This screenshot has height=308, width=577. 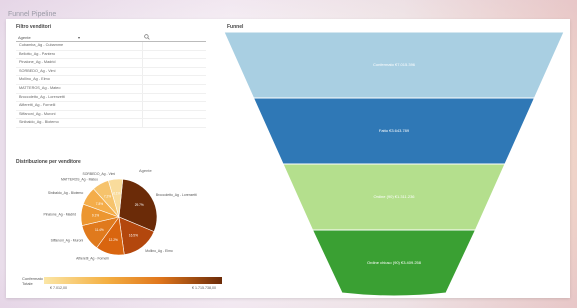 I want to click on pie-slice-value: 12.2%, so click(x=113, y=240).